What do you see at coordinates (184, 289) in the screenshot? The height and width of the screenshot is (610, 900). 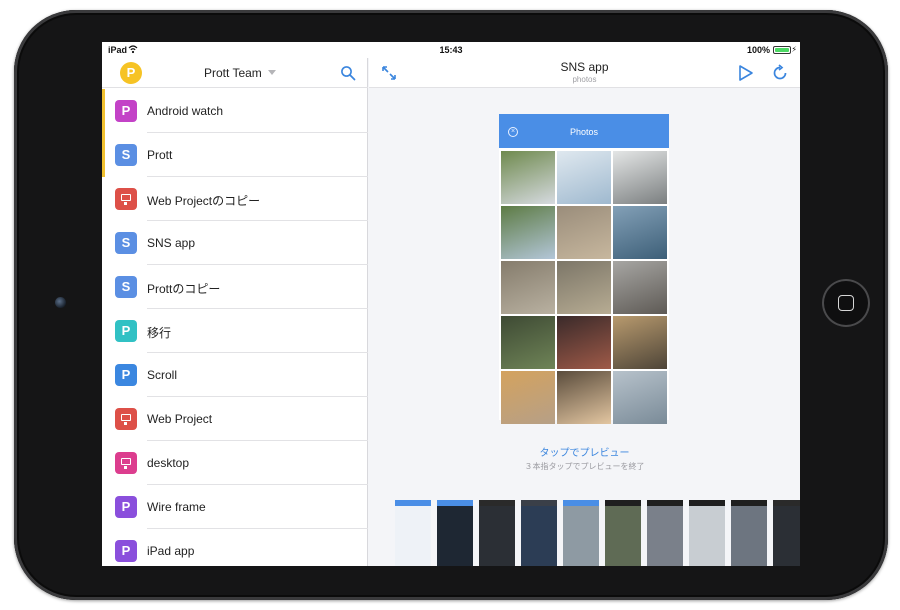 I see `project-name: Prottのコピー` at bounding box center [184, 289].